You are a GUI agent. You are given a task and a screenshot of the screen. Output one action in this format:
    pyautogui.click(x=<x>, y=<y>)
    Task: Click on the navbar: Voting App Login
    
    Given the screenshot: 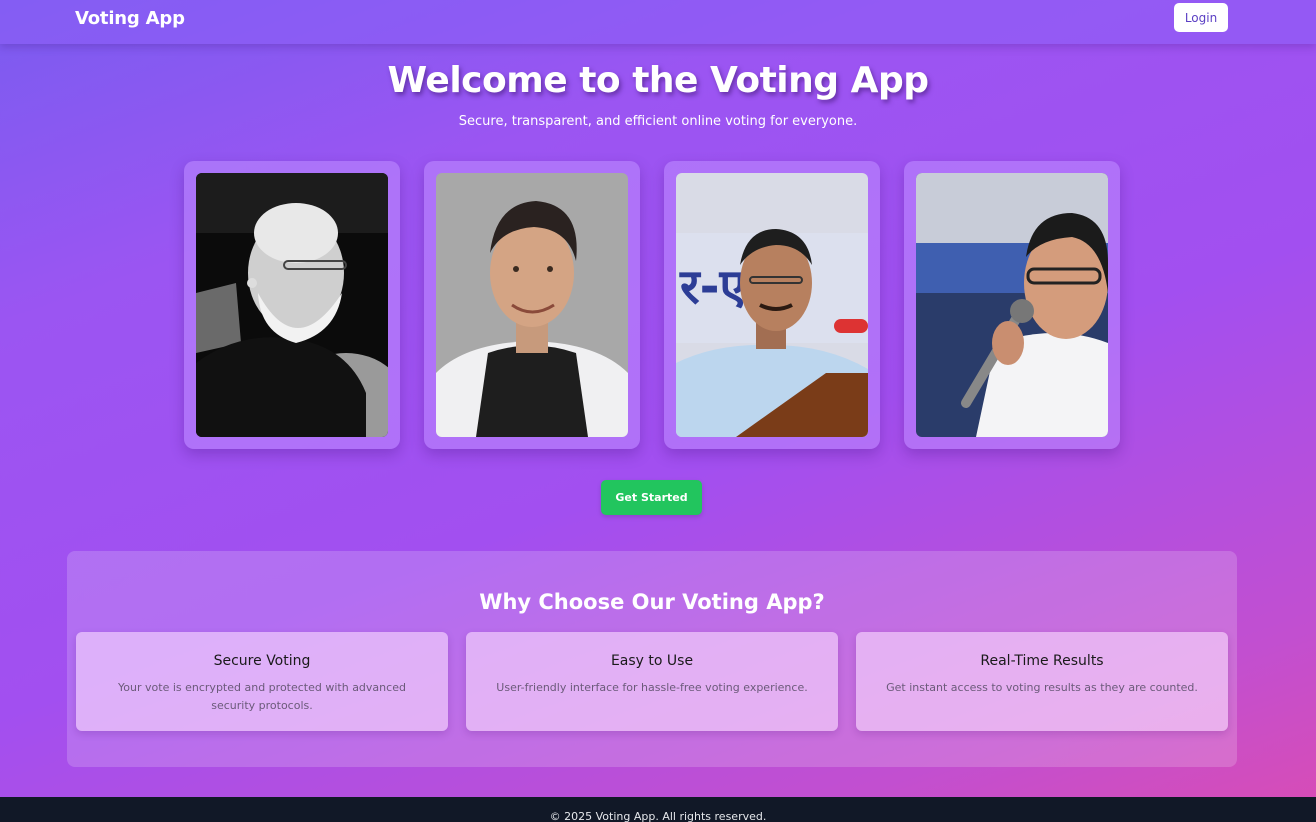 What is the action you would take?
    pyautogui.click(x=658, y=22)
    